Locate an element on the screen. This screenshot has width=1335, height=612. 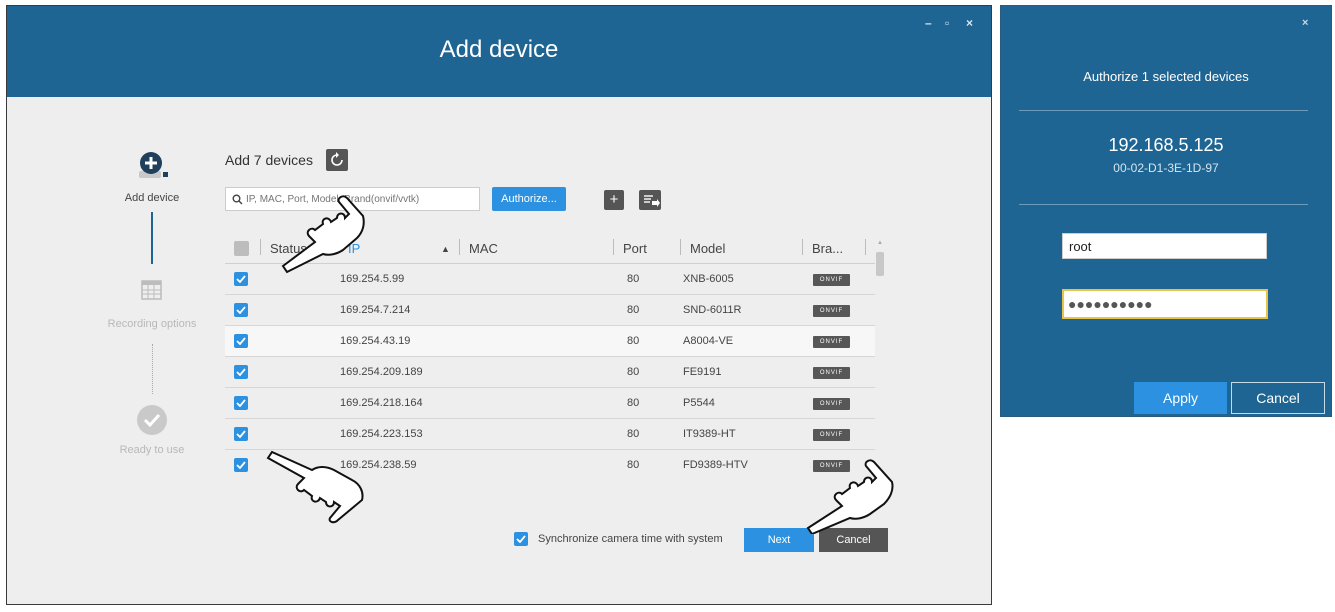
table-scrollbar: ▲ is located at coordinates (880, 357).